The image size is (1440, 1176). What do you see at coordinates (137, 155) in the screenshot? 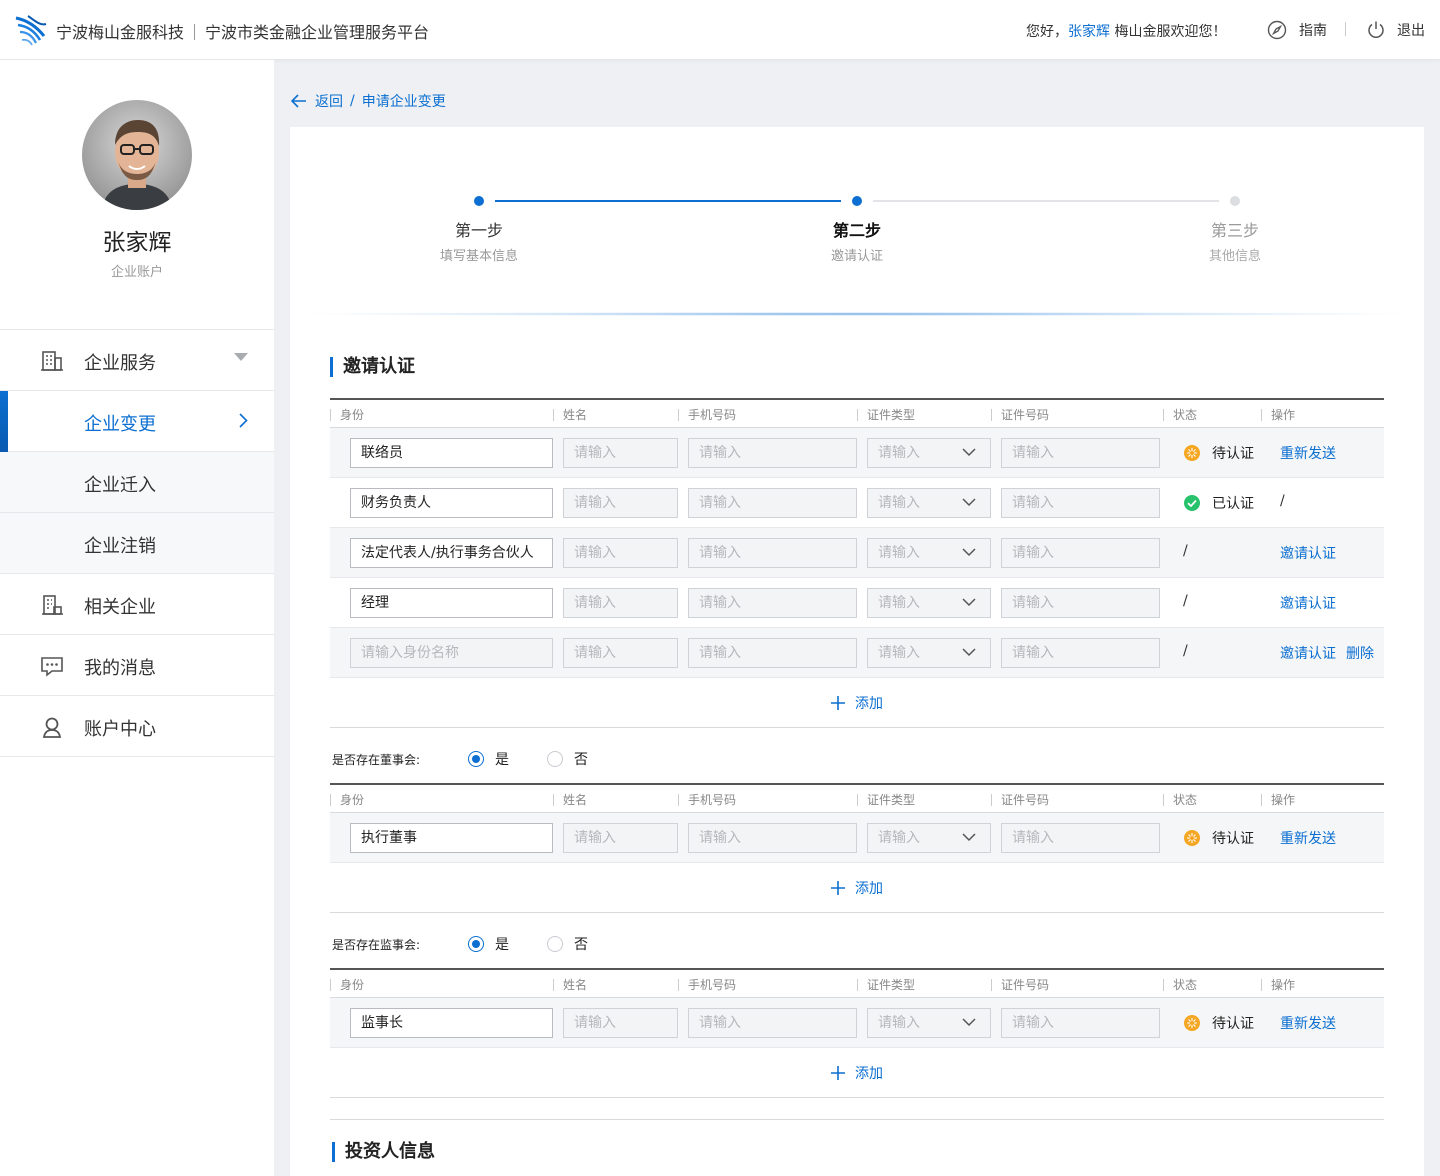
I see `avatar` at bounding box center [137, 155].